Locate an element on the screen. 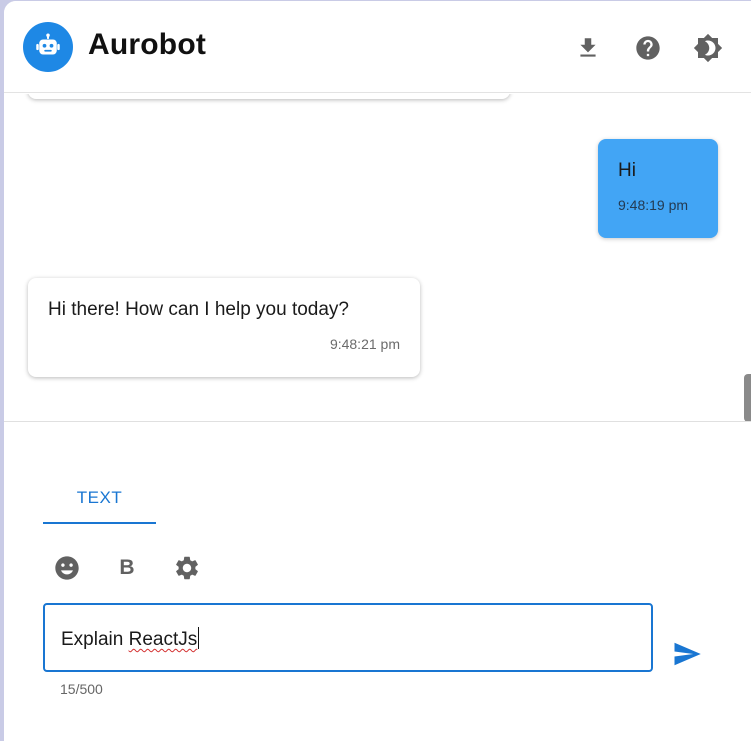  character-counter: 15/500 is located at coordinates (81, 689).